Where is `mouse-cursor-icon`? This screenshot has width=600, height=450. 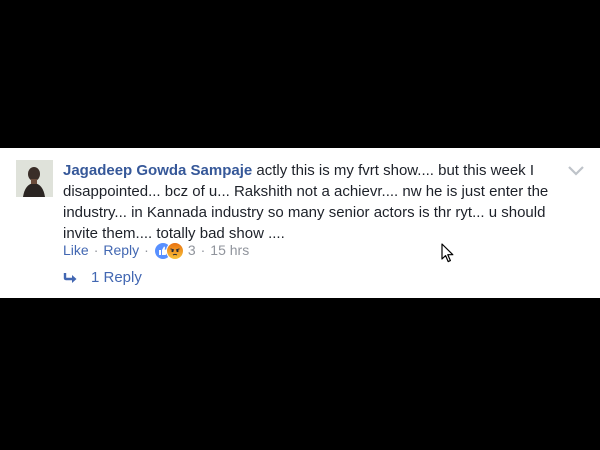
mouse-cursor-icon is located at coordinates (447, 253).